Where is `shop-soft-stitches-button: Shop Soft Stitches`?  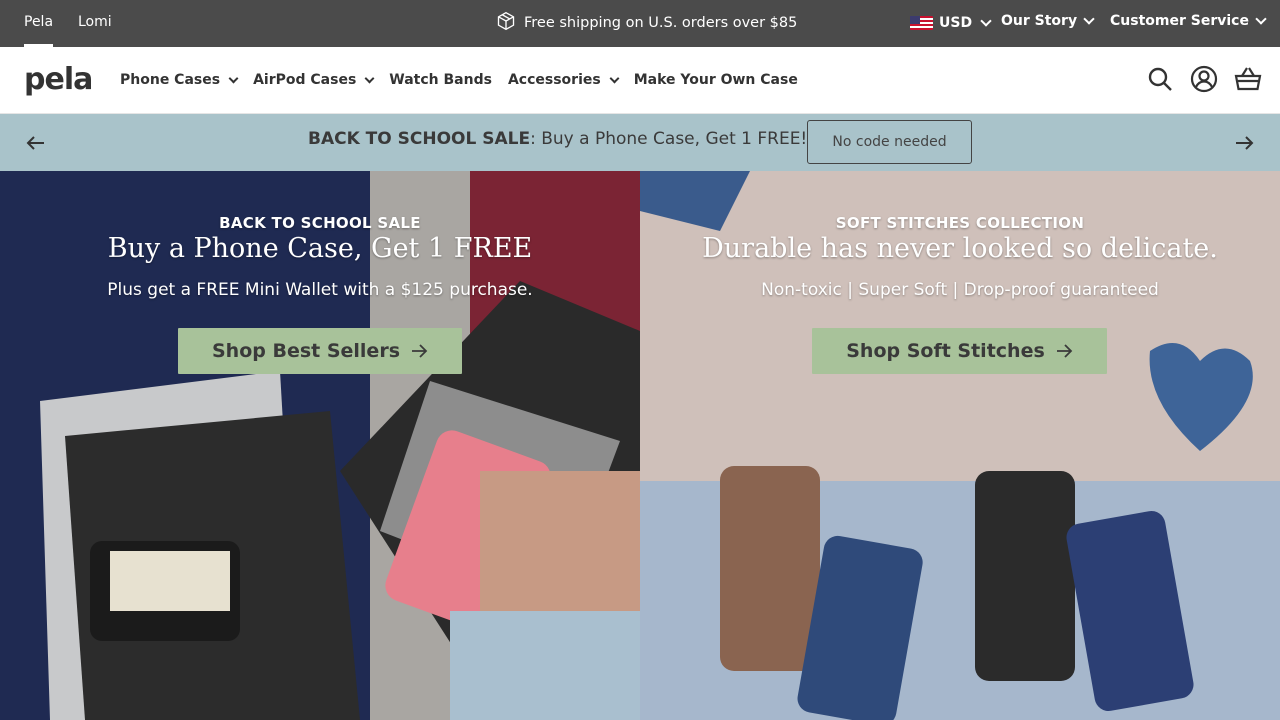
shop-soft-stitches-button: Shop Soft Stitches is located at coordinates (959, 351).